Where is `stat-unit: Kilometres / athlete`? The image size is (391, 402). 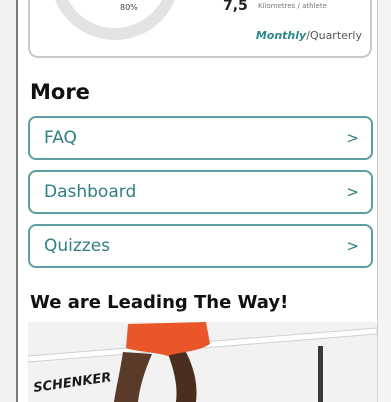 stat-unit: Kilometres / athlete is located at coordinates (292, 6).